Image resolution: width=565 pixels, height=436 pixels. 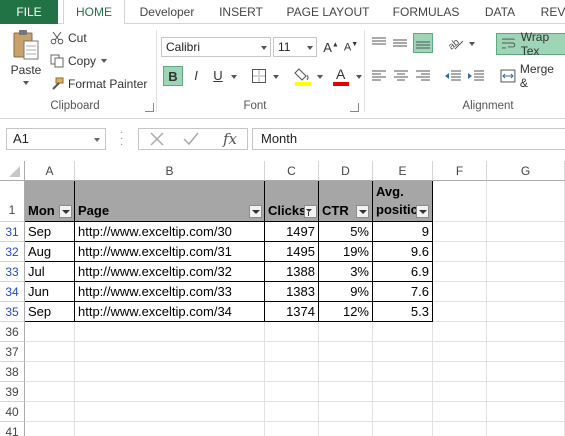 What do you see at coordinates (170, 252) in the screenshot?
I see `table-cell-page: http://www.exceltip.com/31` at bounding box center [170, 252].